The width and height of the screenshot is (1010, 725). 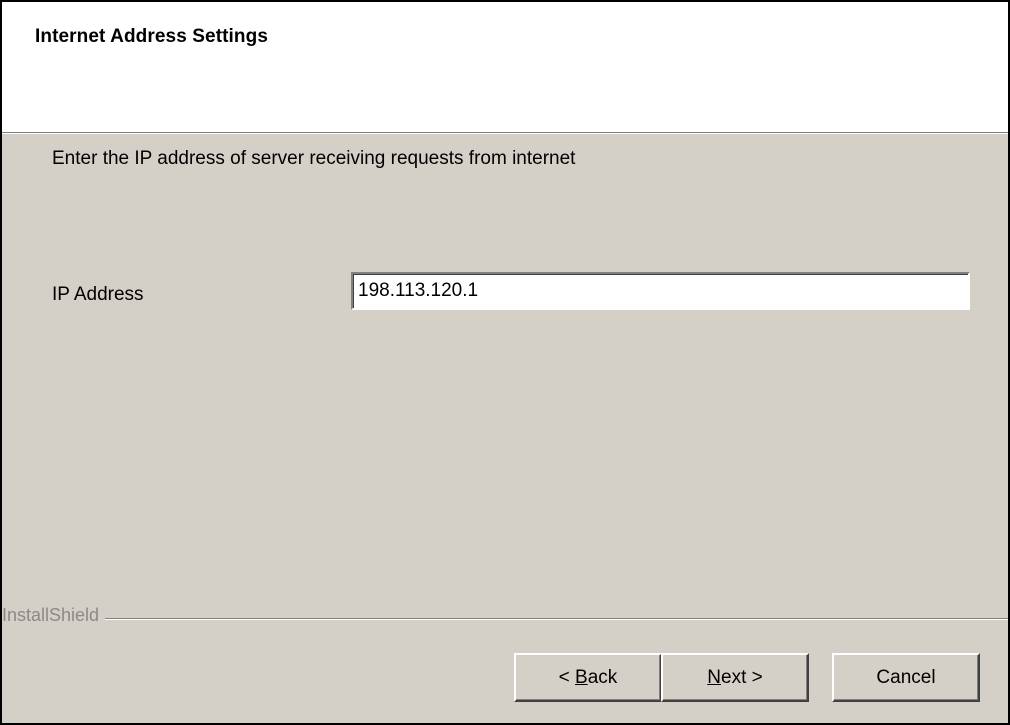 What do you see at coordinates (152, 36) in the screenshot?
I see `page-title: Internet Address Settings` at bounding box center [152, 36].